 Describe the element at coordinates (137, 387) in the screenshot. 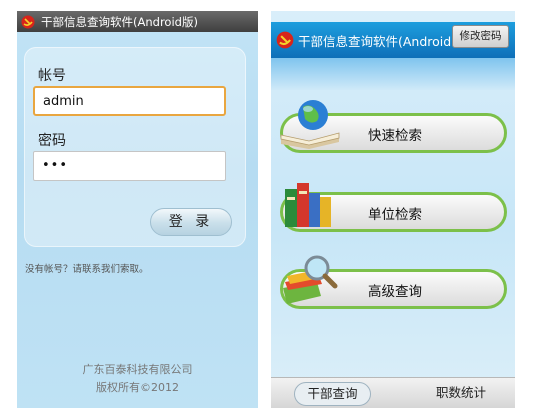

I see `copyright: 版权所有©2012` at that location.